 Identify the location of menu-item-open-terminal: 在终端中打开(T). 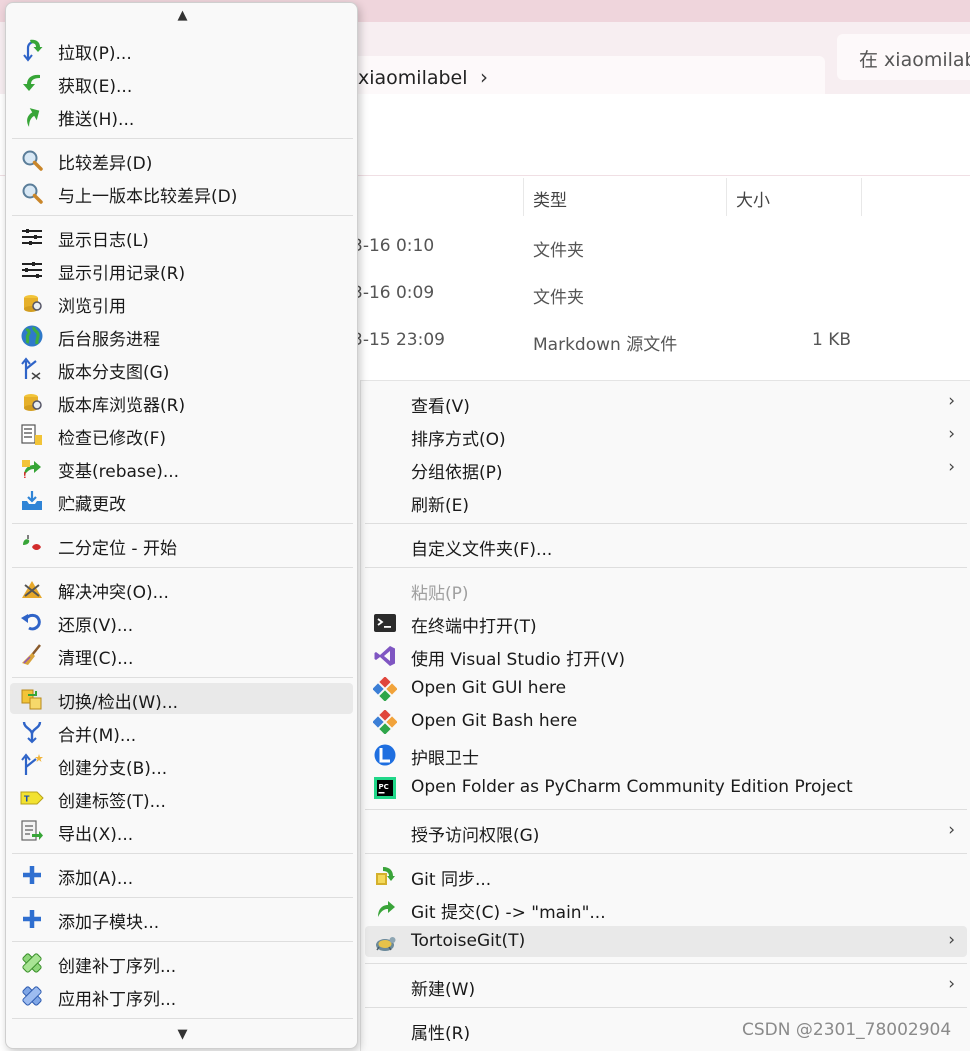
(666, 622).